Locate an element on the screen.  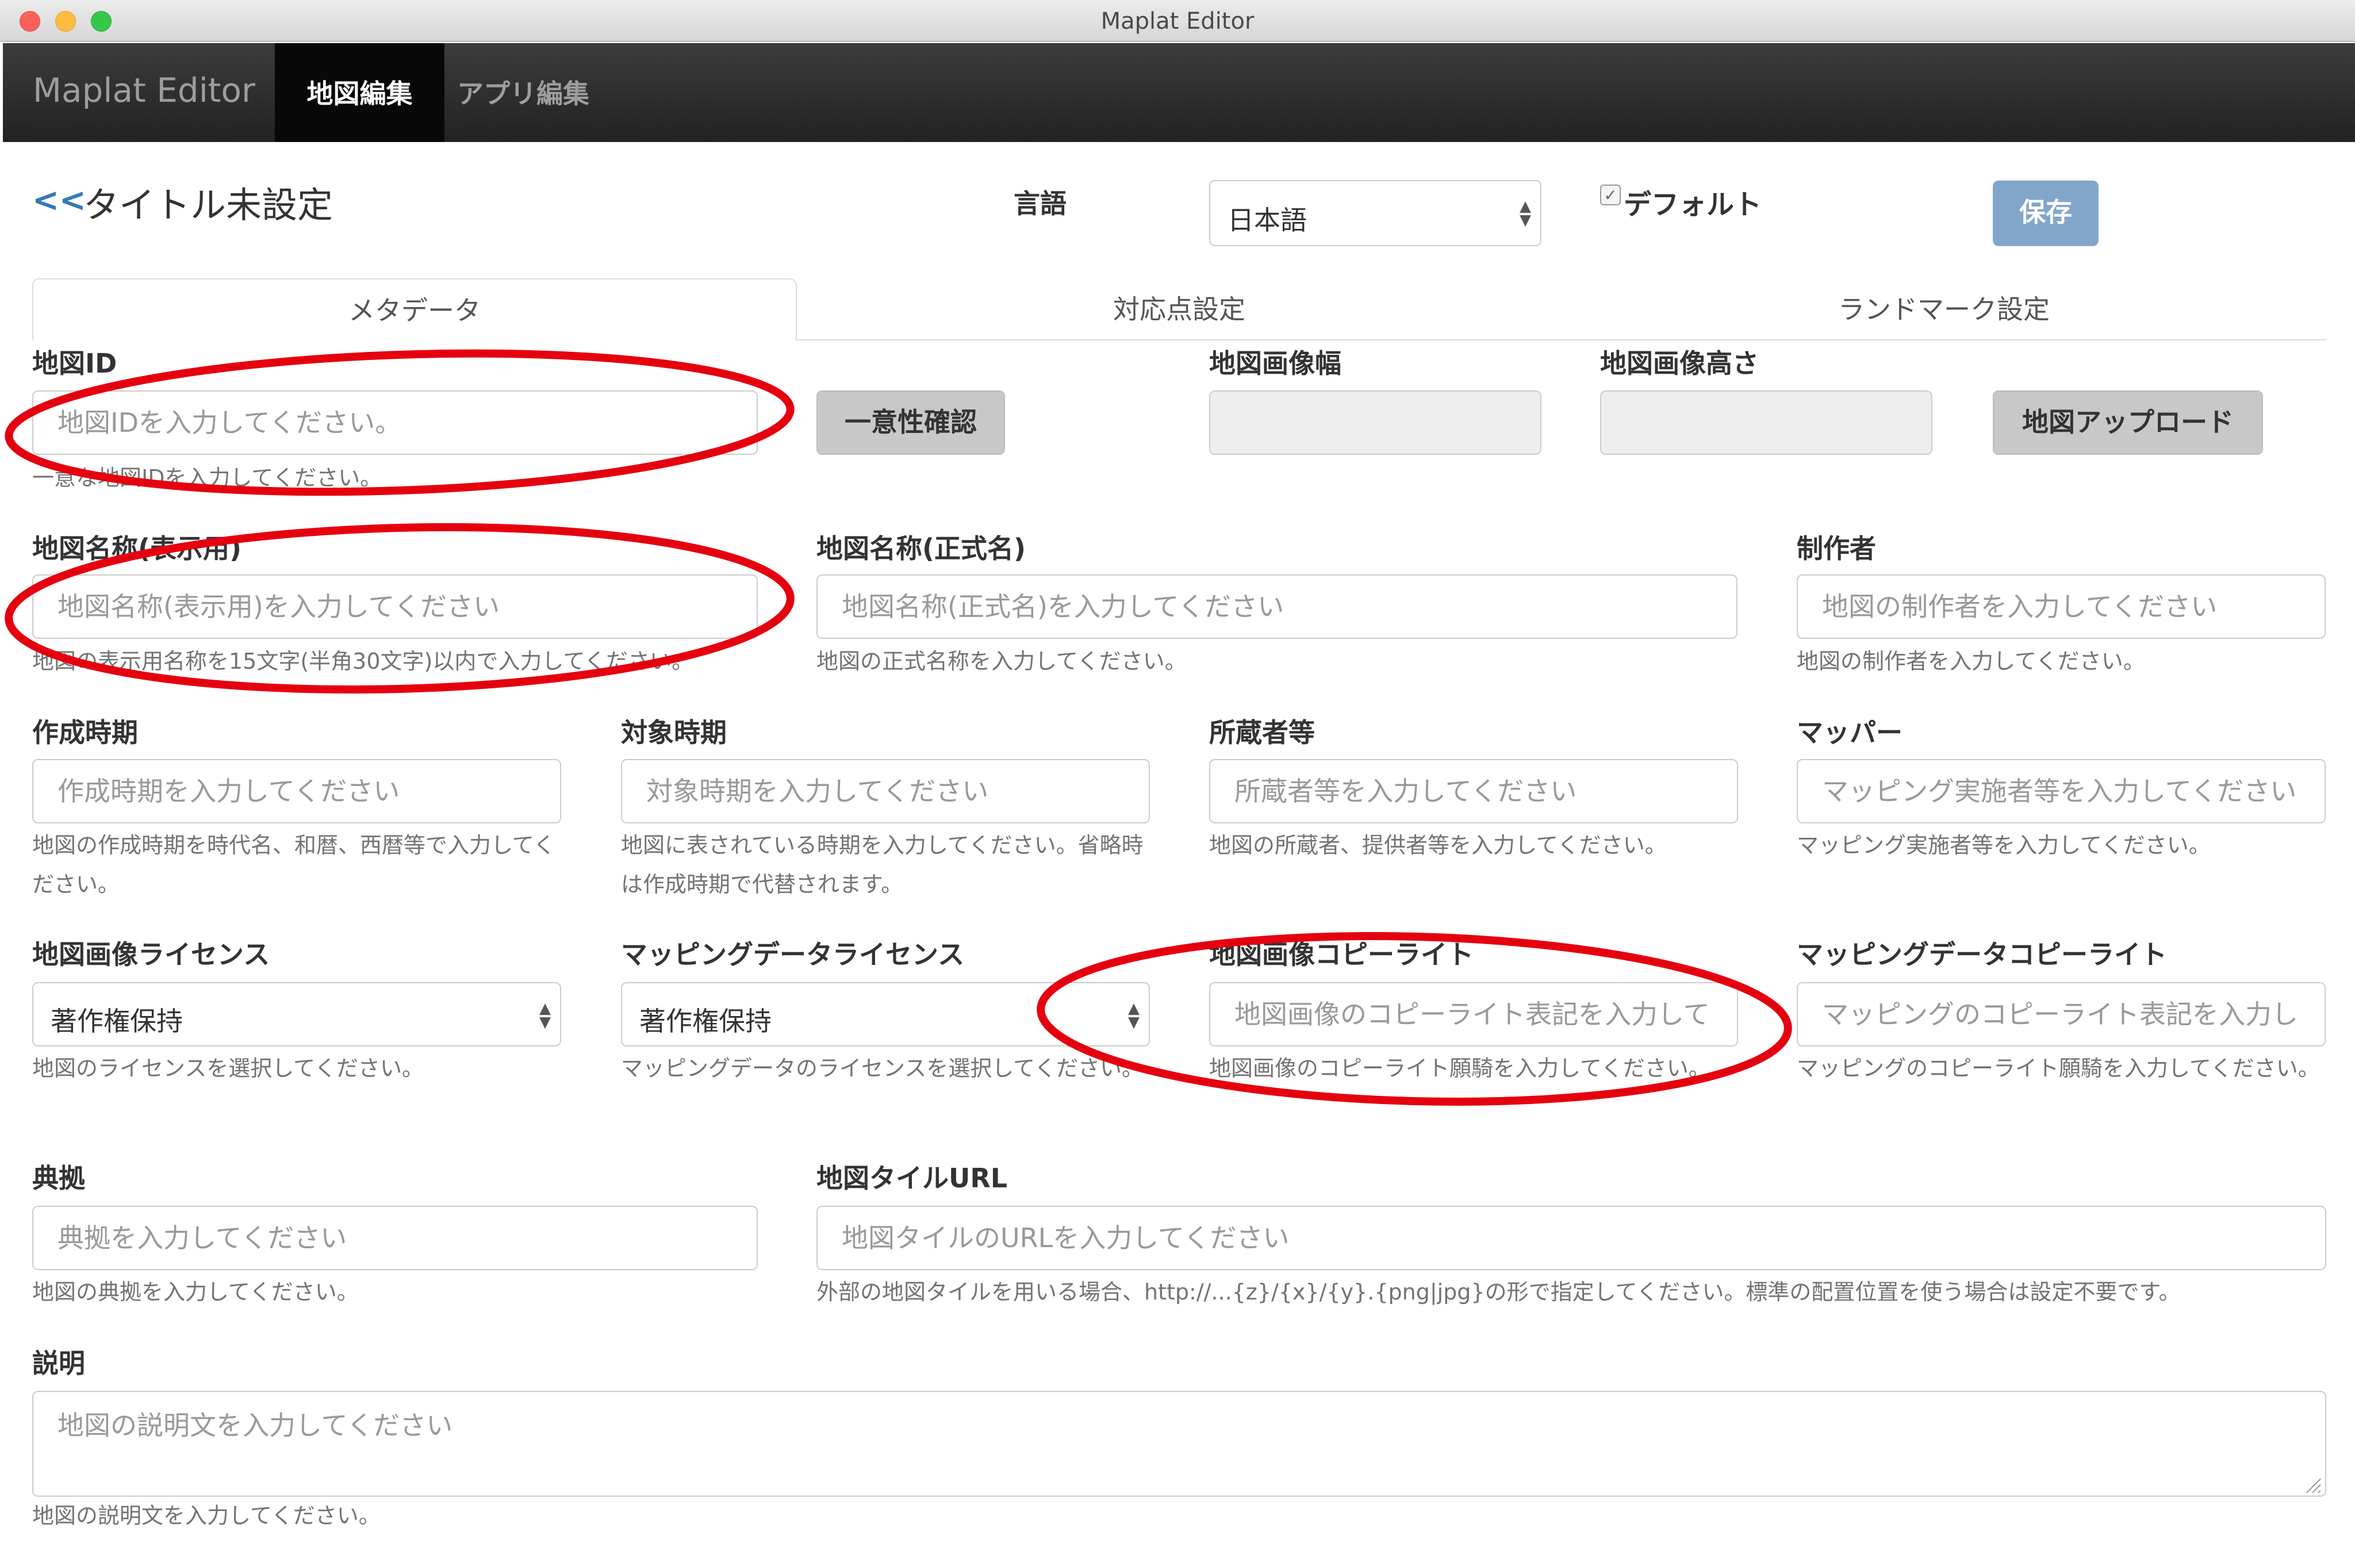
image-copyright-input: 地図画像のコピーライト表記を入力して is located at coordinates (1473, 1014).